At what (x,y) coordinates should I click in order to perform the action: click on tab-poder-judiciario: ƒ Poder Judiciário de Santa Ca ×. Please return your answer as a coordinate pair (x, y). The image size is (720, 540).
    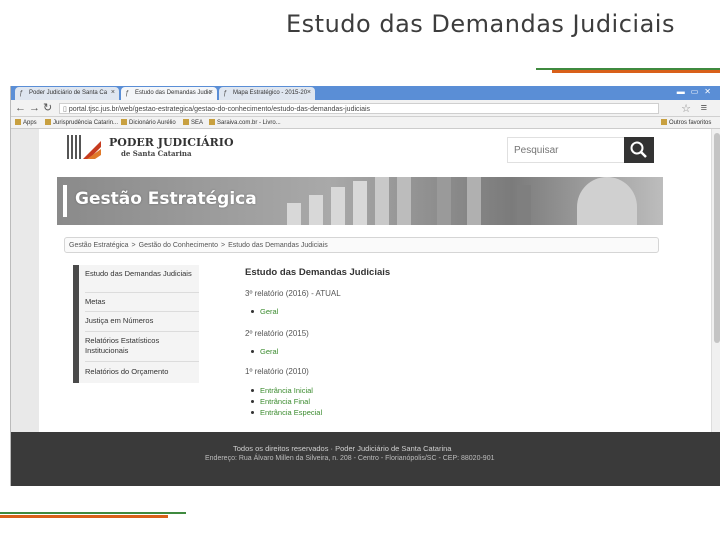
    Looking at the image, I should click on (67, 93).